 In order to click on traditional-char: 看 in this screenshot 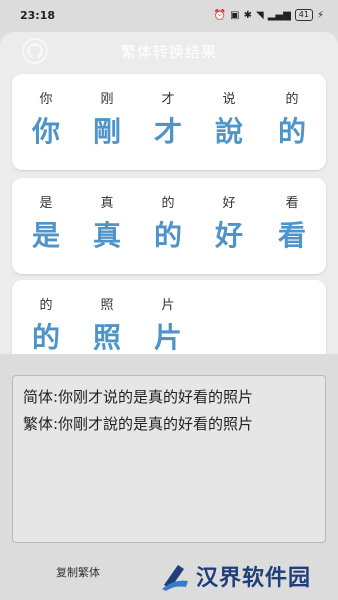, I will do `click(291, 235)`.